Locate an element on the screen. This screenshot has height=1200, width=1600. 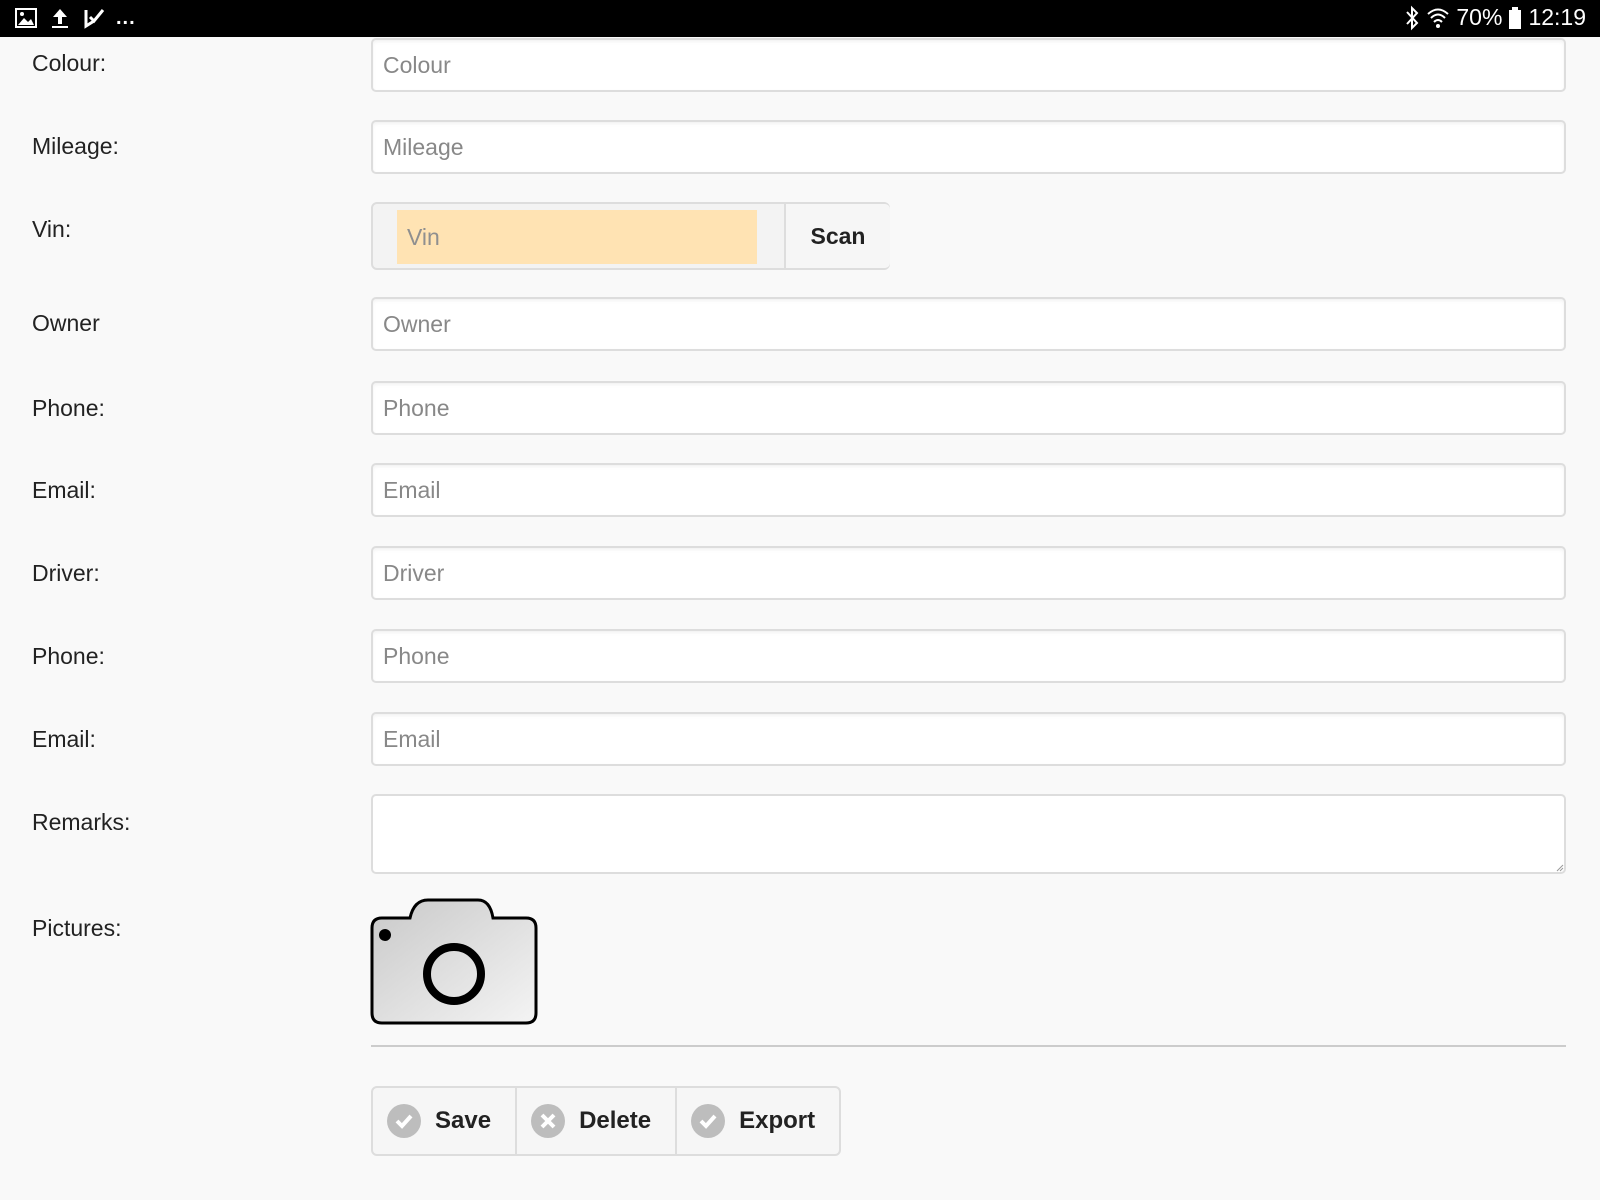
divider is located at coordinates (968, 1046).